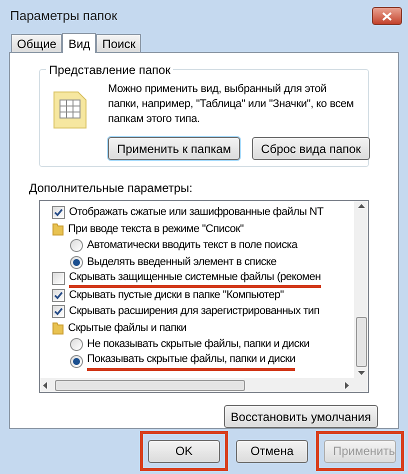  I want to click on close-button, so click(387, 16).